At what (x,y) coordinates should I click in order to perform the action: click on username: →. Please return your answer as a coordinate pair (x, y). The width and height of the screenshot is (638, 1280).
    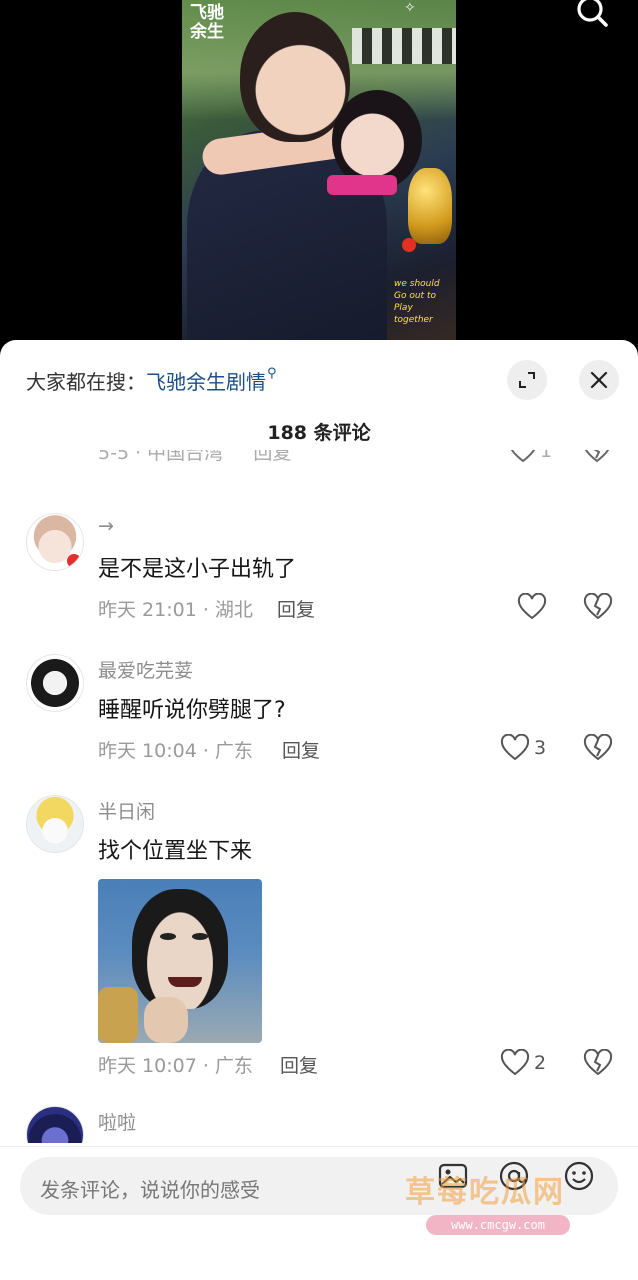
    Looking at the image, I should click on (106, 526).